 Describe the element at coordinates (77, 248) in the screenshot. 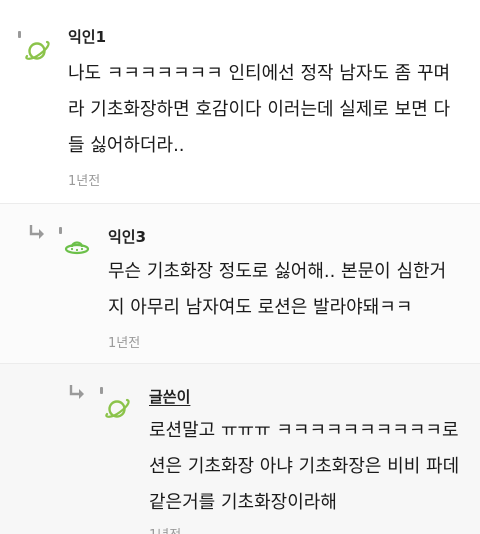

I see `ufo-icon` at that location.